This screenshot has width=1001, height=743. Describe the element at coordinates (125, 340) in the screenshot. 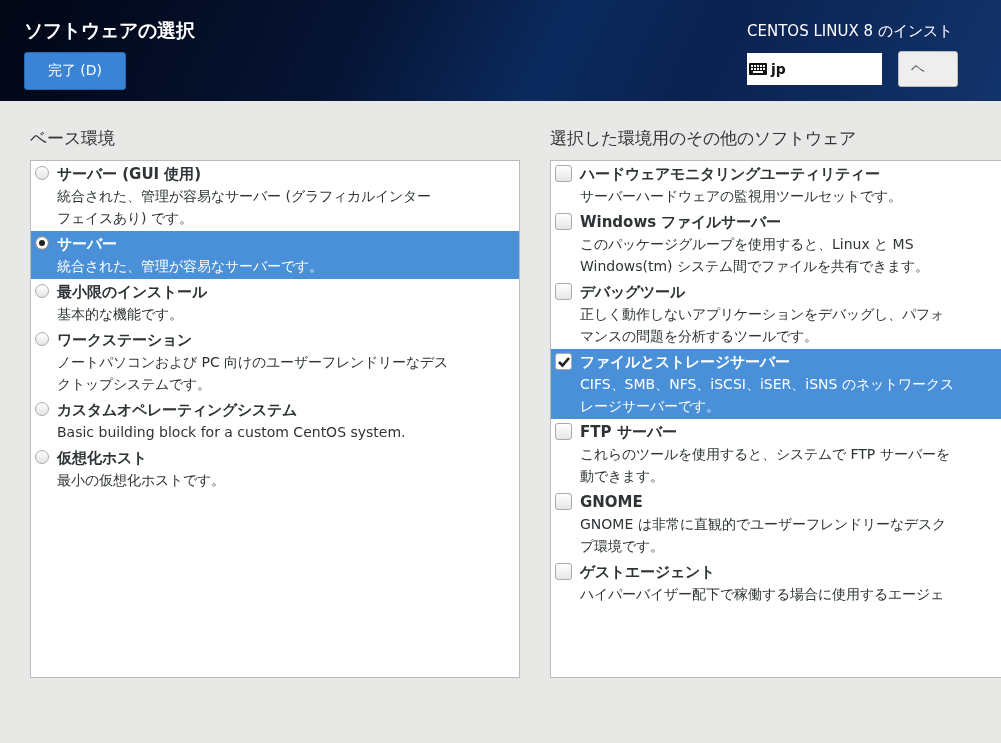

I see `option-name: ワークステーション` at that location.